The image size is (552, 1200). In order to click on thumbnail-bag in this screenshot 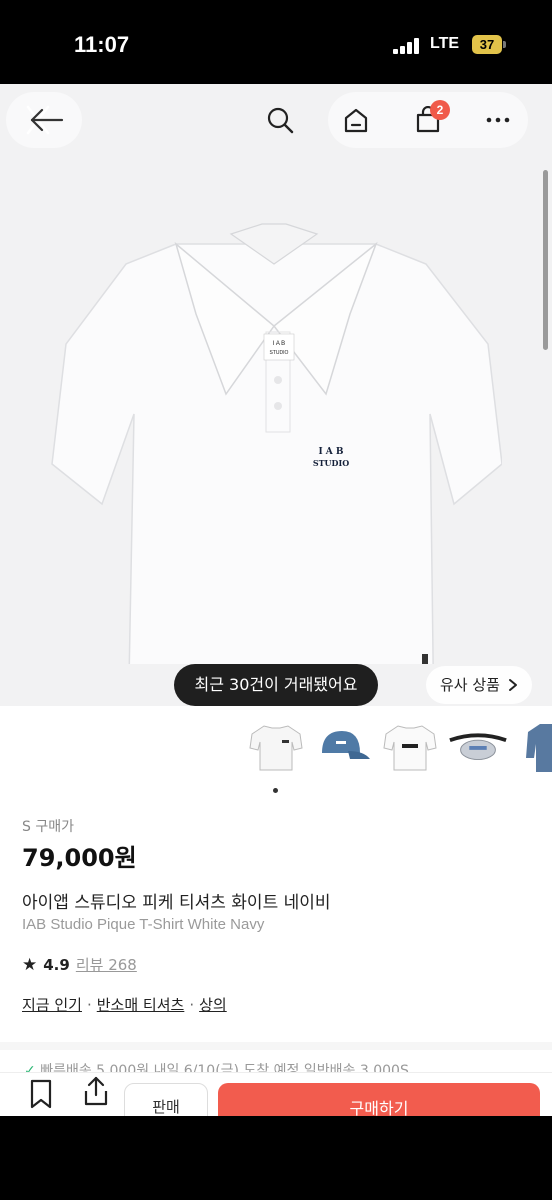, I will do `click(478, 746)`.